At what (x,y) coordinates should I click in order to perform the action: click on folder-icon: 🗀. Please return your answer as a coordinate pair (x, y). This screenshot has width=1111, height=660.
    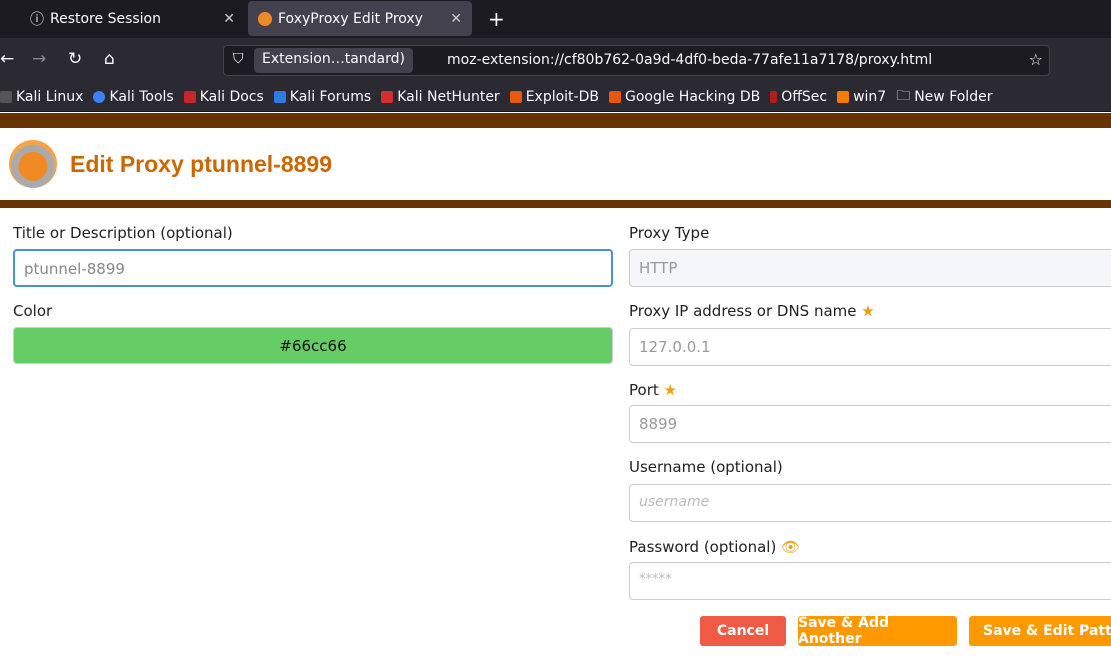
    Looking at the image, I should click on (903, 95).